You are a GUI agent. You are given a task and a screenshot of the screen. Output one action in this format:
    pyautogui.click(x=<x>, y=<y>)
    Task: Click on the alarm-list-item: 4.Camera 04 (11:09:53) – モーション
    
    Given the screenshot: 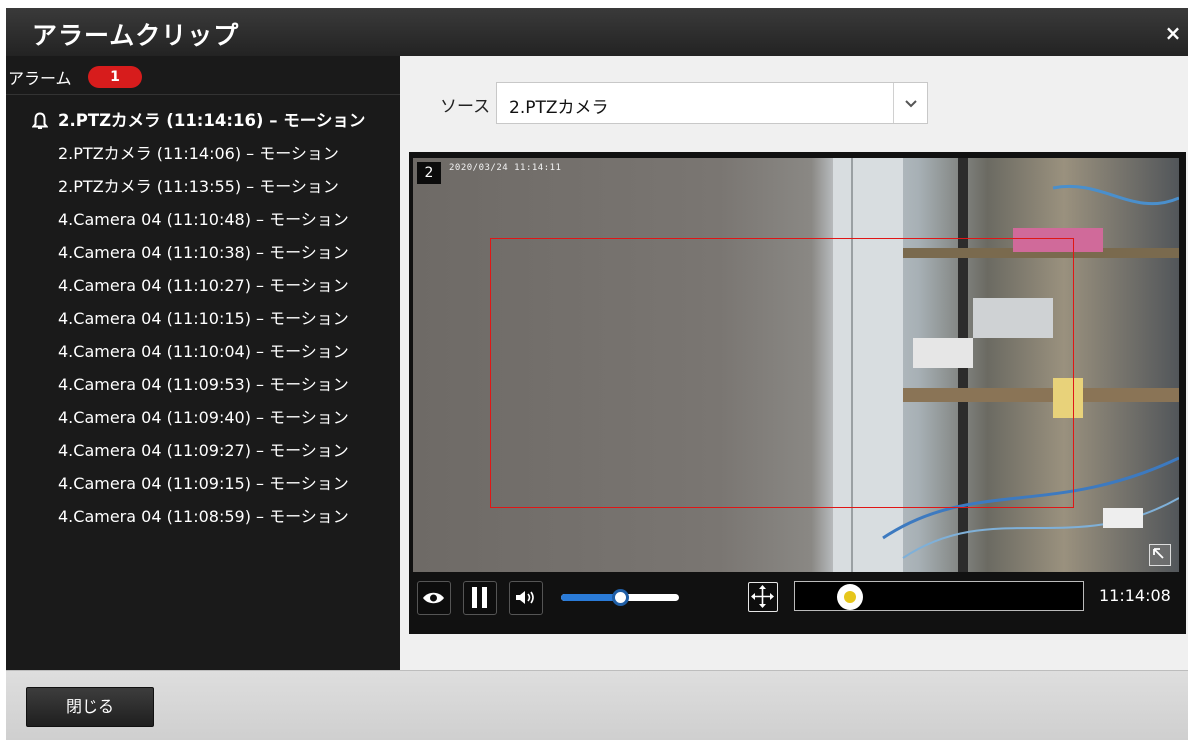 What is the action you would take?
    pyautogui.click(x=203, y=384)
    